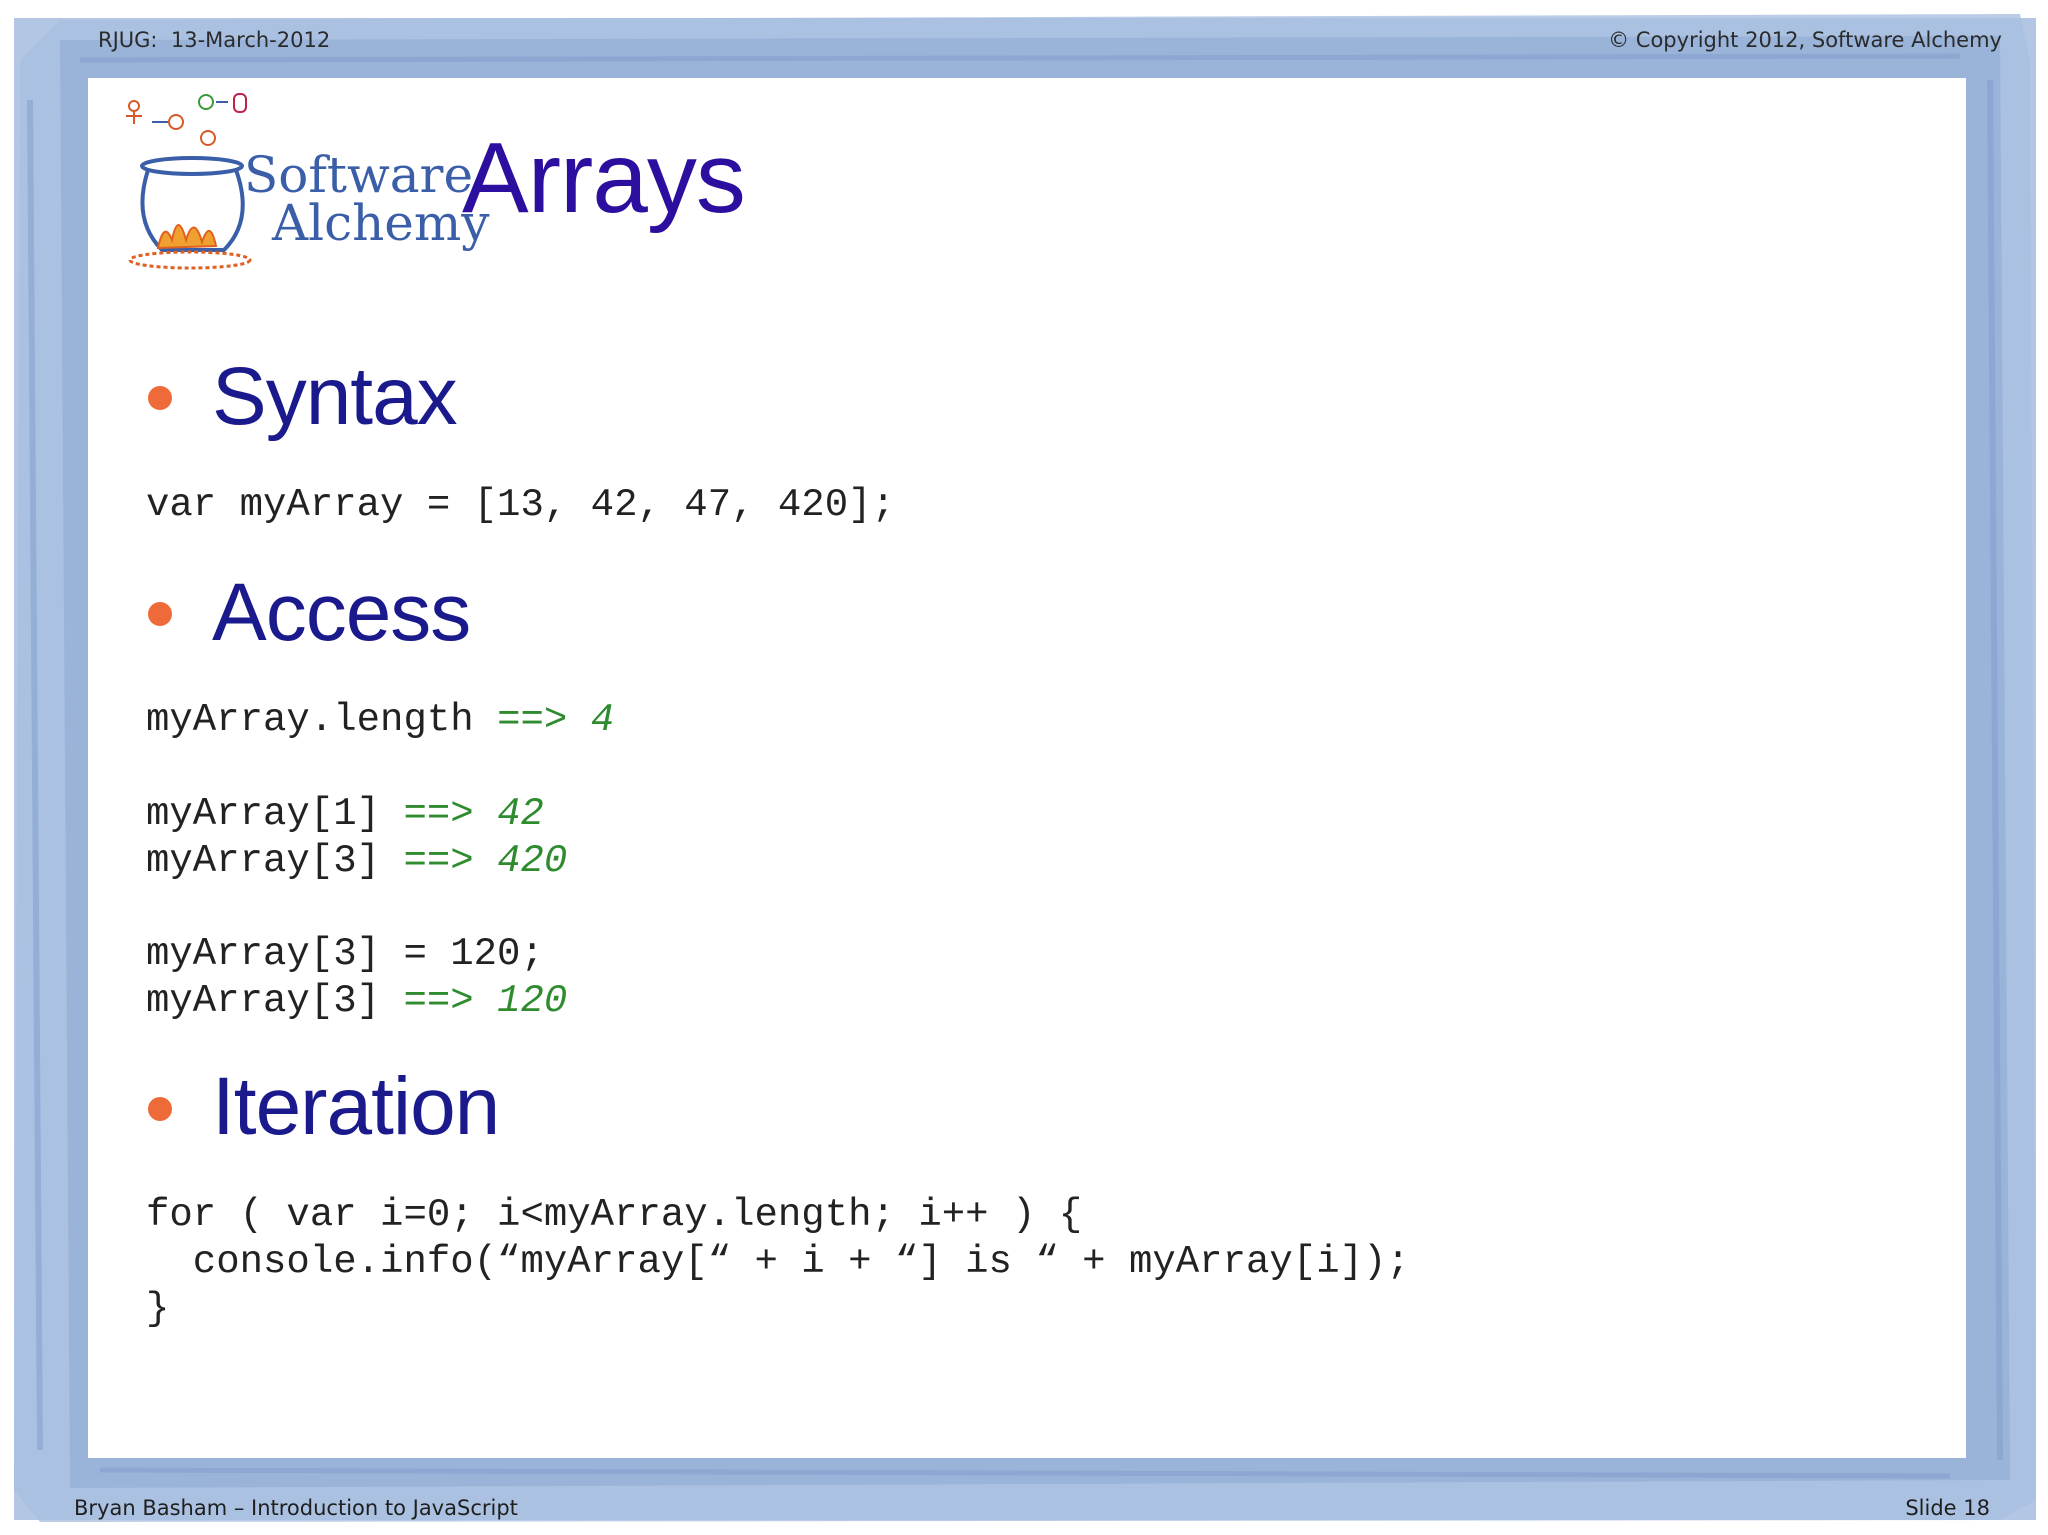  What do you see at coordinates (214, 40) in the screenshot?
I see `header-event-date: RJUG: 13-March-2012` at bounding box center [214, 40].